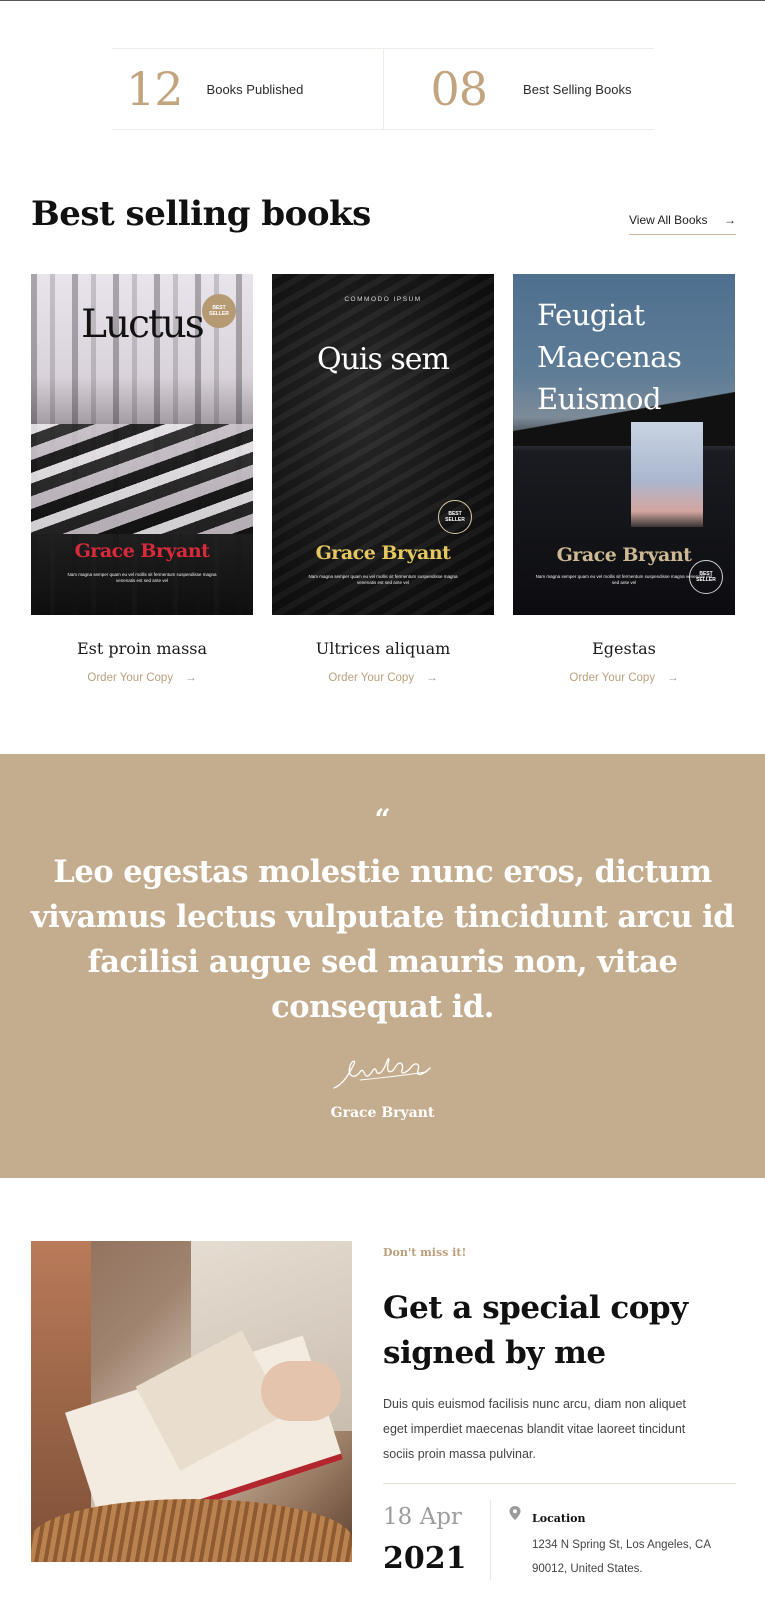 The image size is (765, 1600). Describe the element at coordinates (422, 1517) in the screenshot. I see `event-date-day: 18 Apr` at that location.